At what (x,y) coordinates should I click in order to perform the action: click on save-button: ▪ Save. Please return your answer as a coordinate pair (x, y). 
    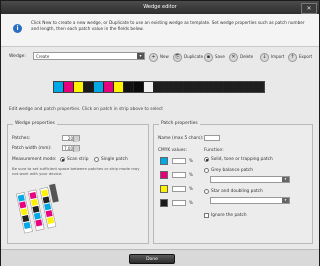
    Looking at the image, I should click on (214, 57).